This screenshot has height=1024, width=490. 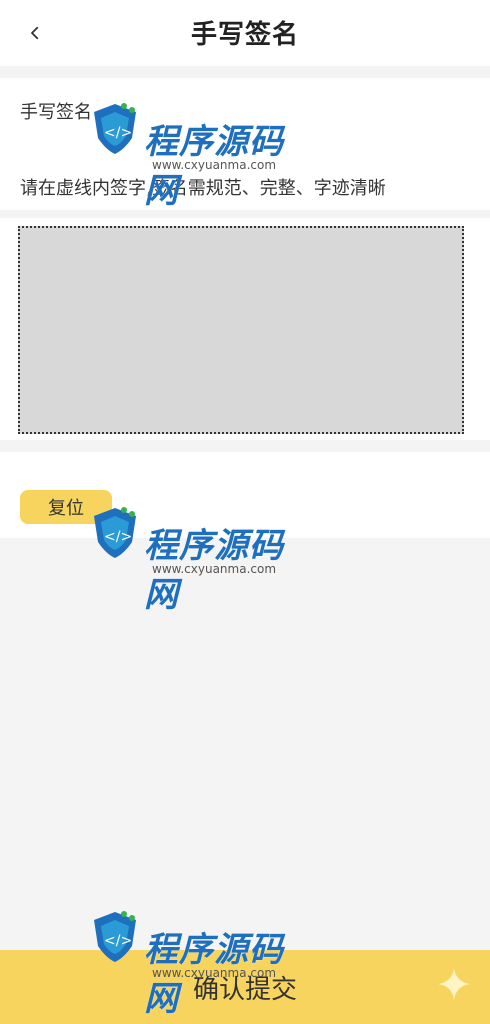 What do you see at coordinates (203, 188) in the screenshot?
I see `signature-instruction: 请在虚线内签字,签名需规范、完整、字迹清晰` at bounding box center [203, 188].